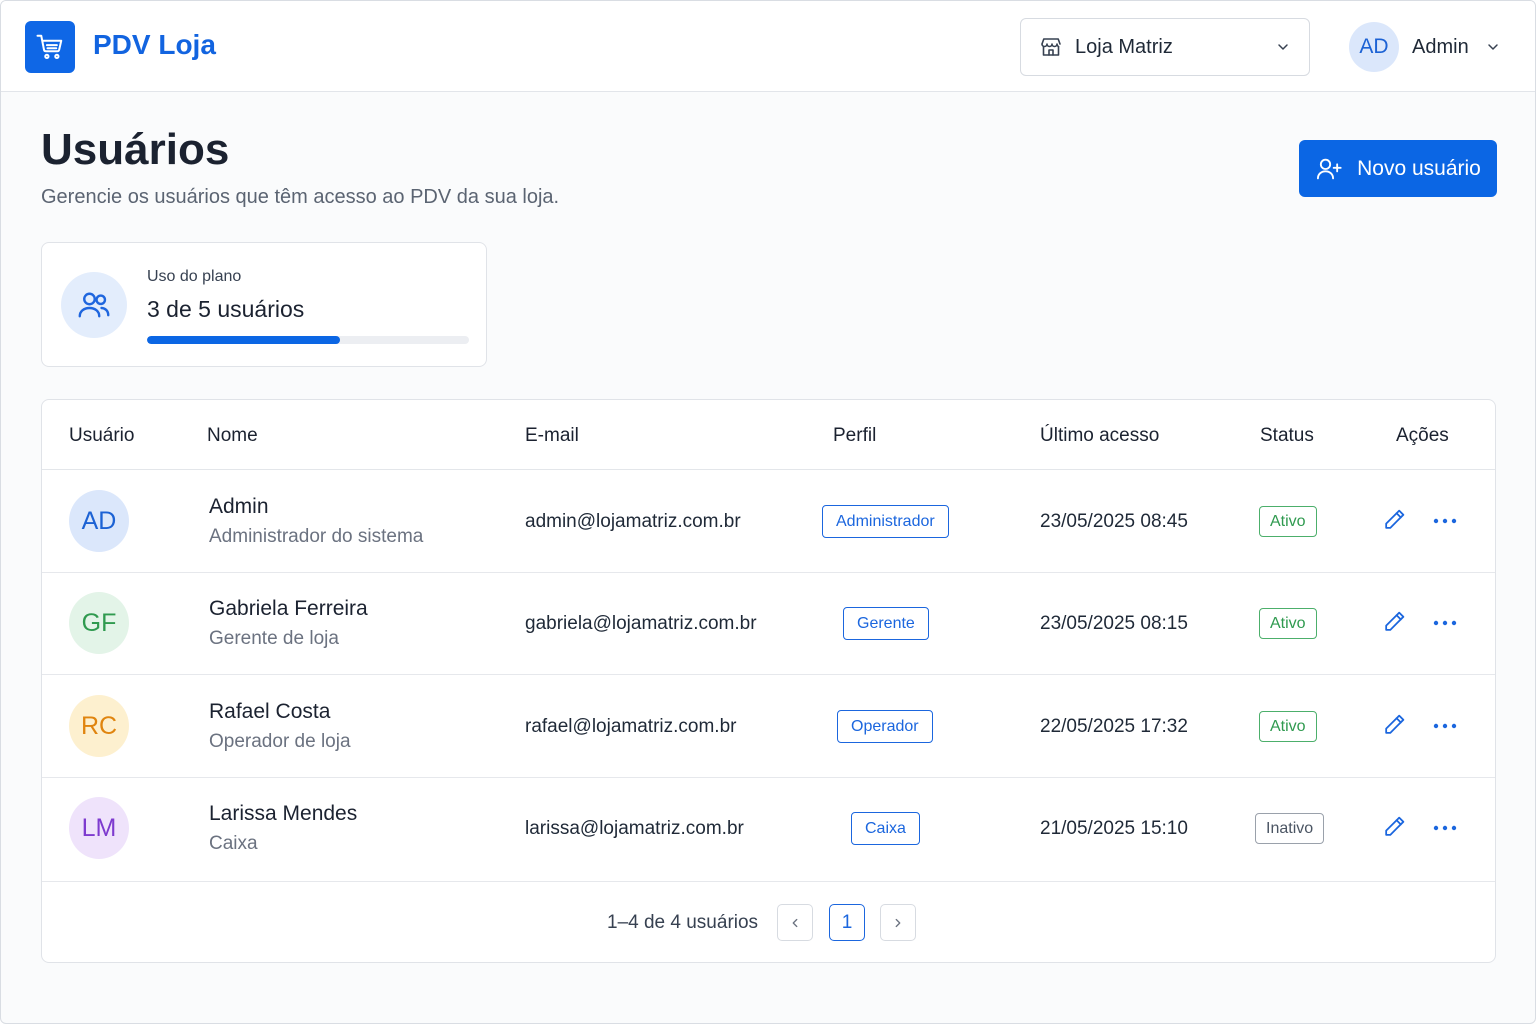  I want to click on user-name: Rafael Costa, so click(270, 711).